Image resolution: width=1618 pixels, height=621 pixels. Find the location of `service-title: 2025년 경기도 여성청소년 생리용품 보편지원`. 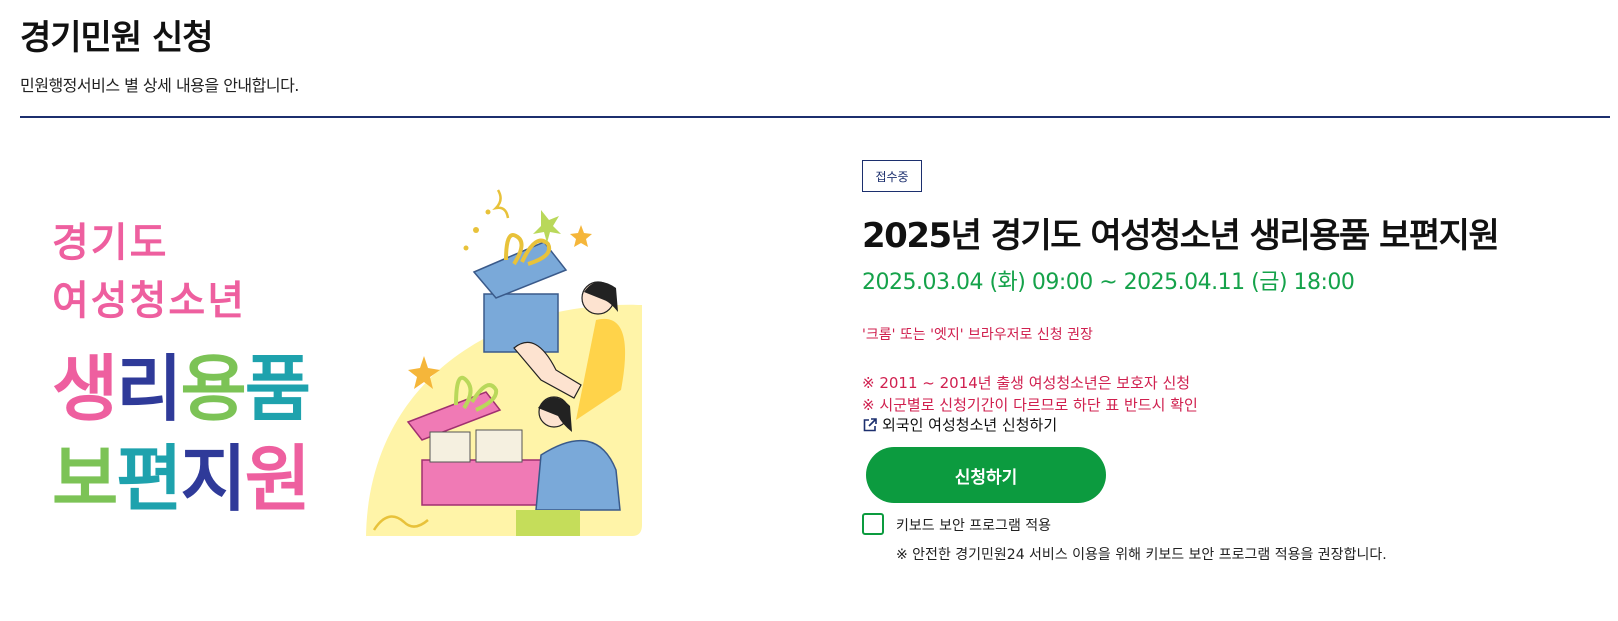

service-title: 2025년 경기도 여성청소년 생리용품 보편지원 is located at coordinates (1181, 236).